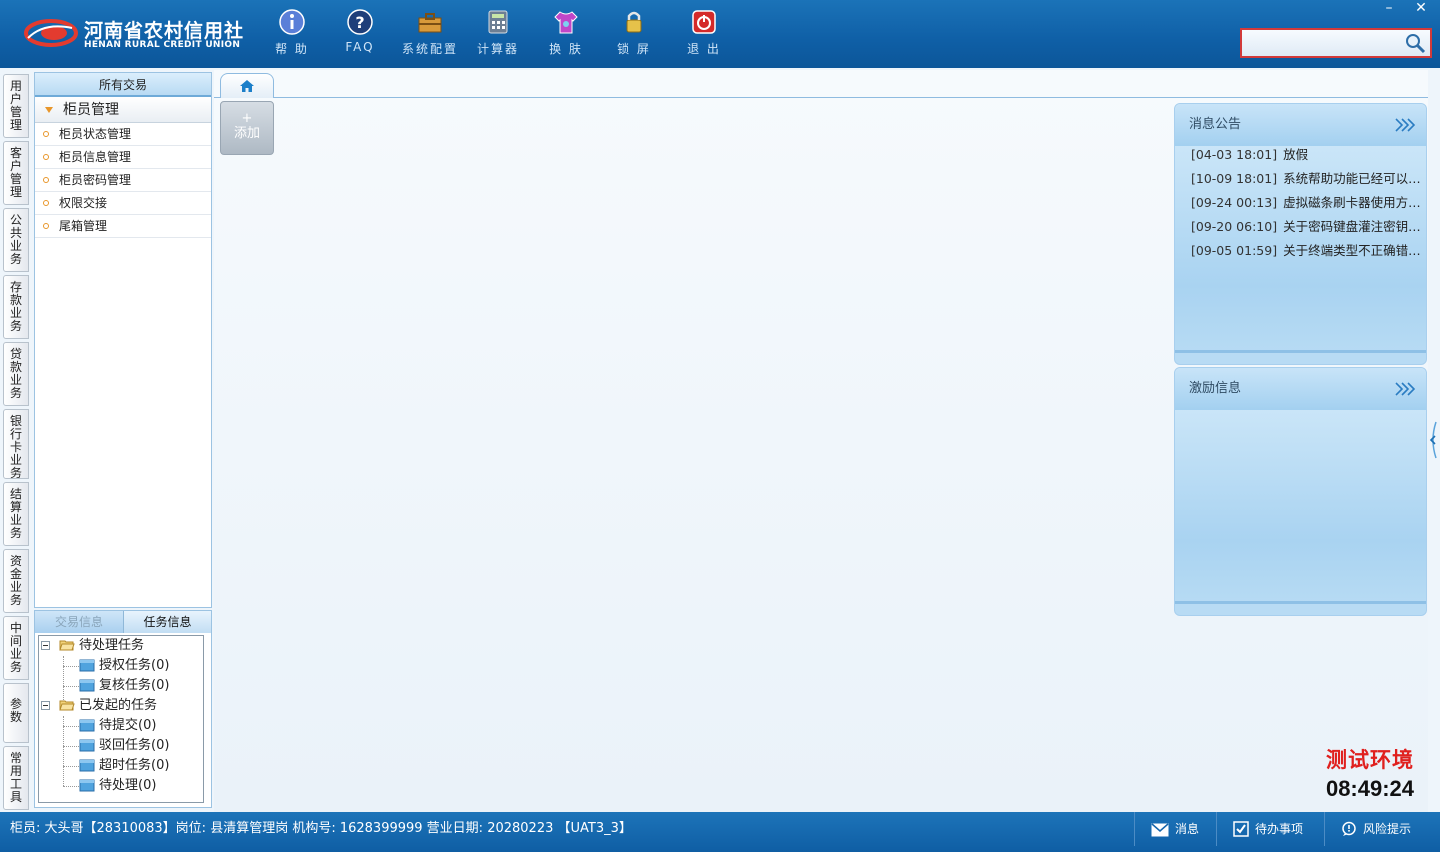 The width and height of the screenshot is (1440, 852). I want to click on tree-node-review-tasks: 复核任务(0), so click(124, 686).